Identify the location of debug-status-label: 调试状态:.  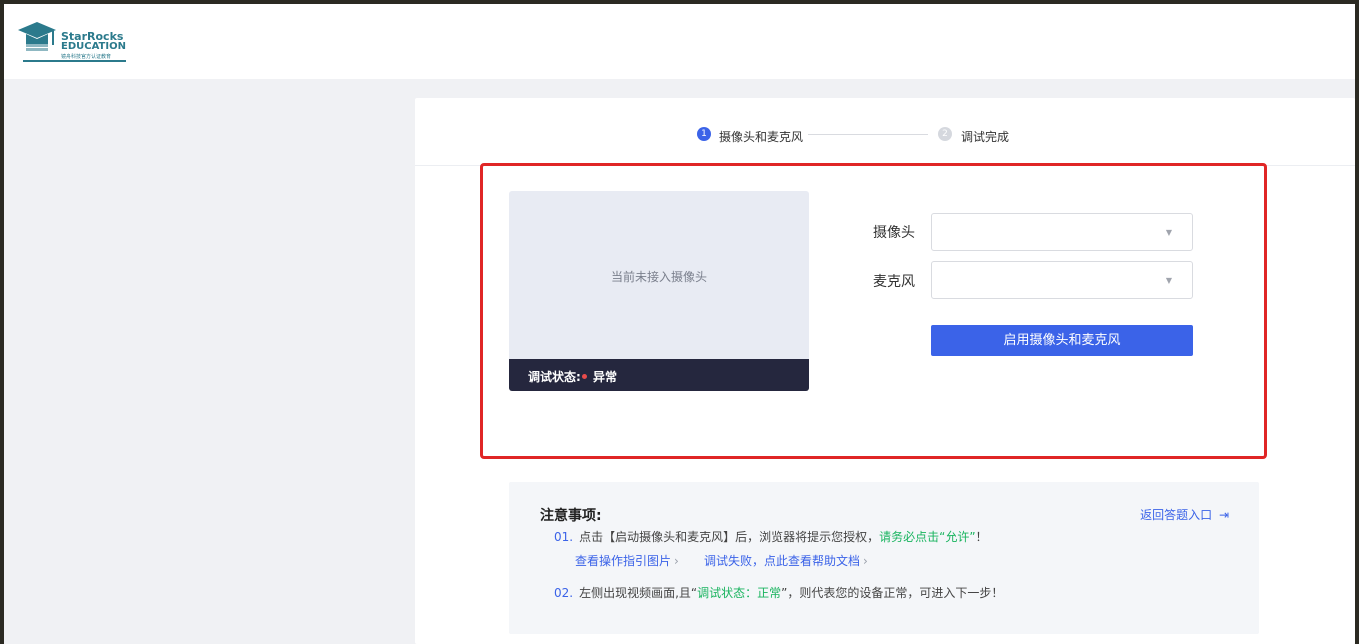
(554, 377).